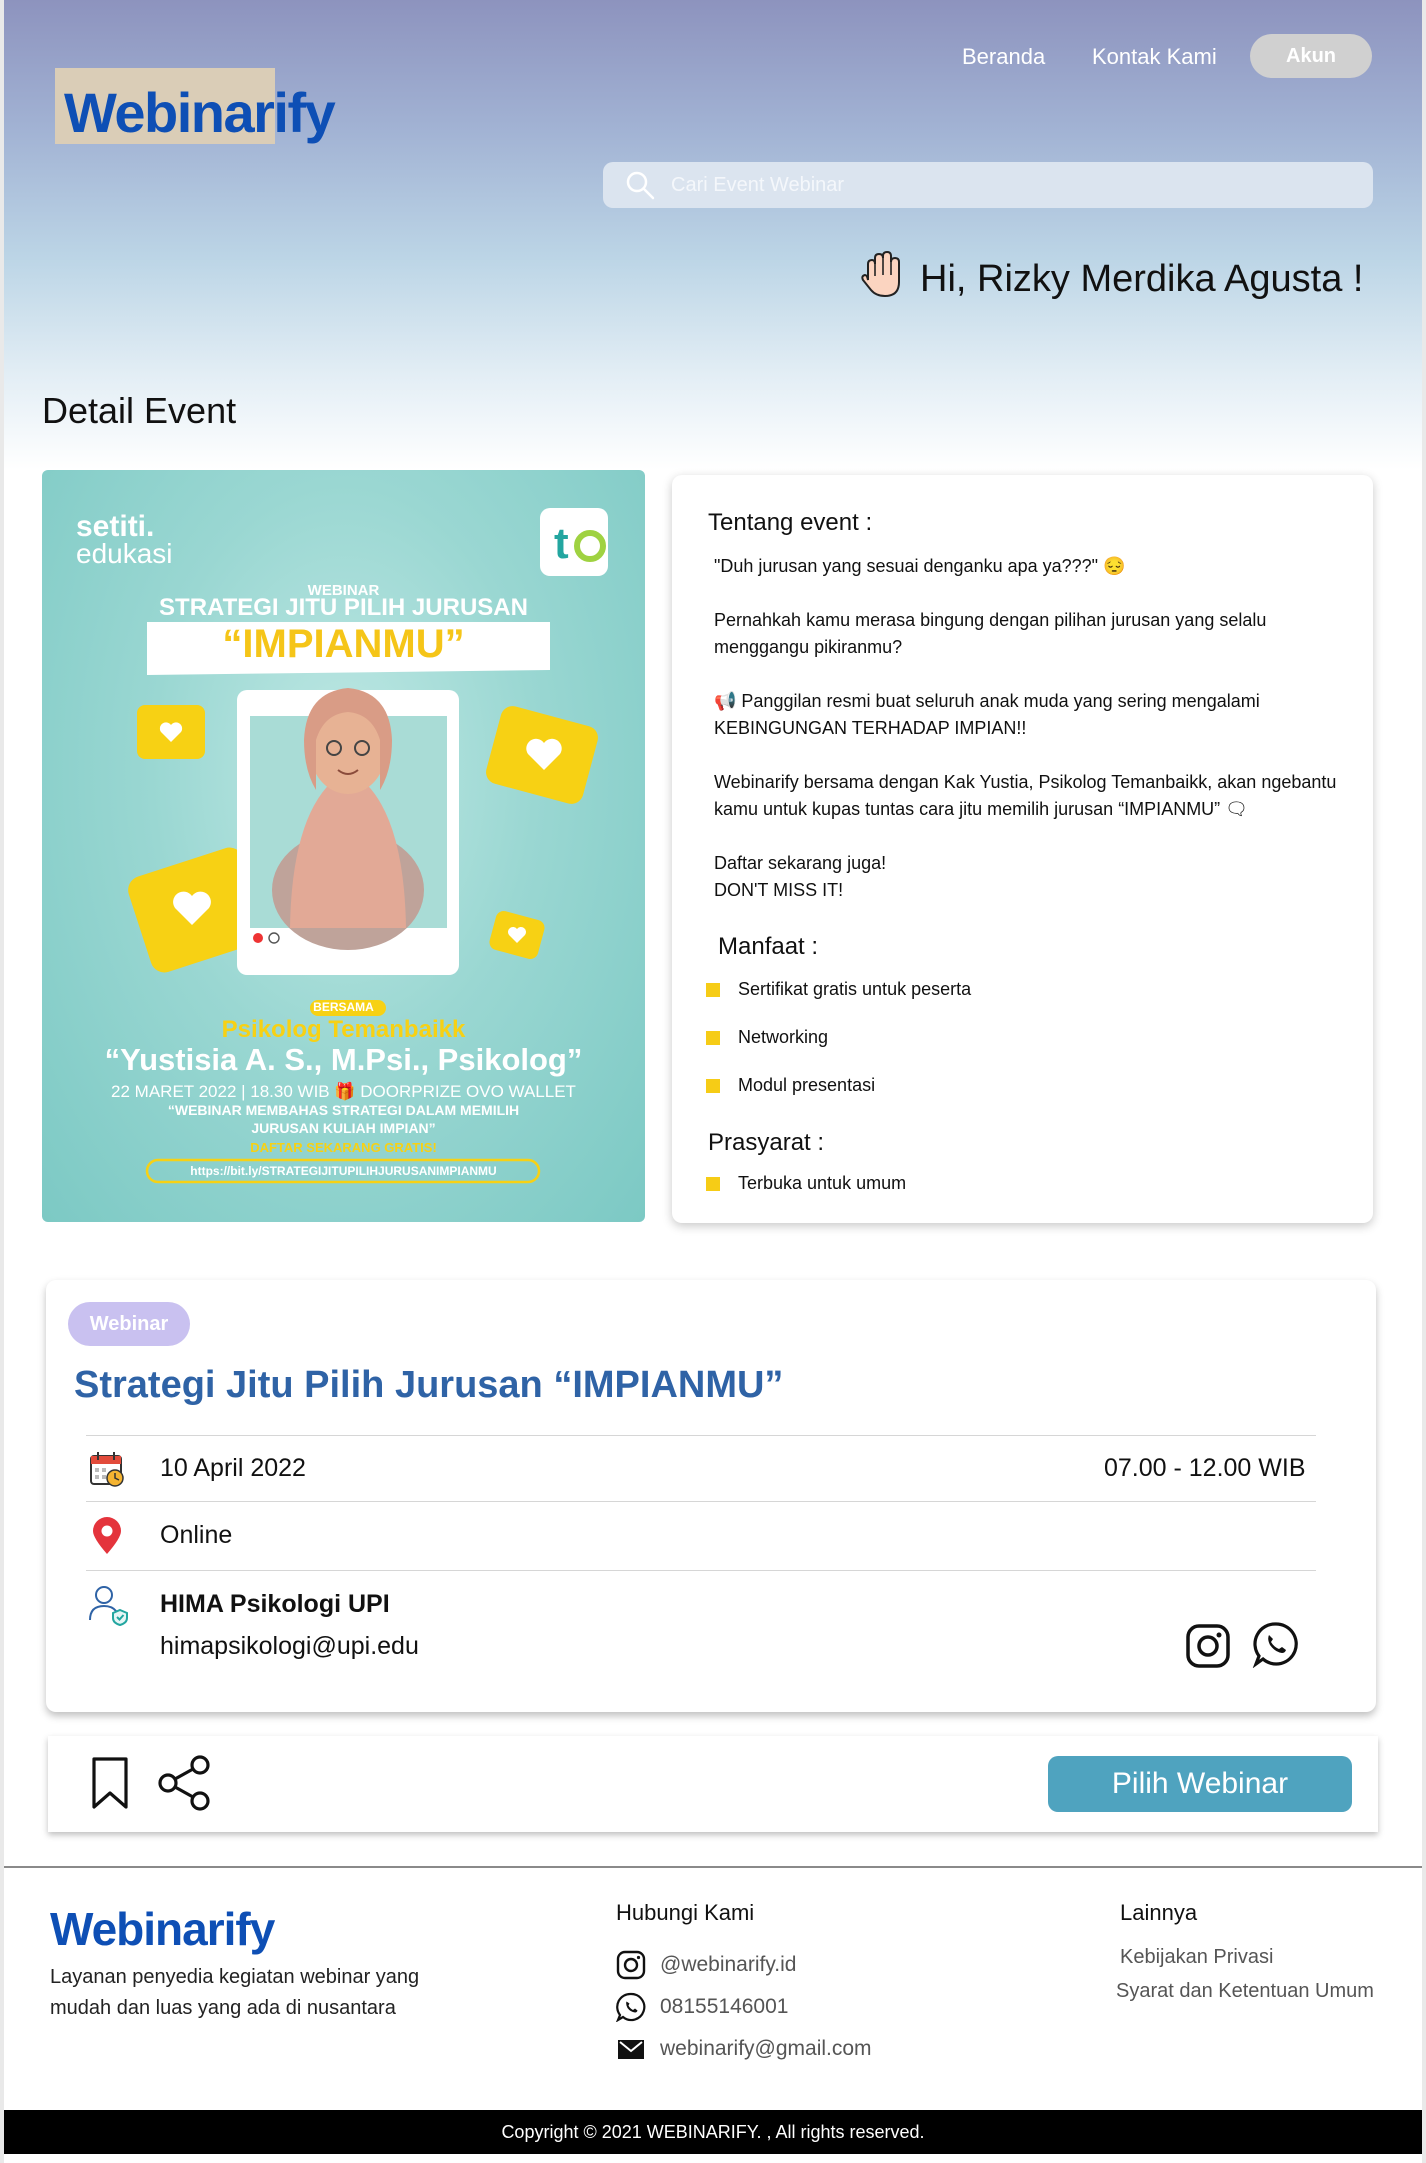 The height and width of the screenshot is (2163, 1426). What do you see at coordinates (196, 1535) in the screenshot?
I see `event-location: Online` at bounding box center [196, 1535].